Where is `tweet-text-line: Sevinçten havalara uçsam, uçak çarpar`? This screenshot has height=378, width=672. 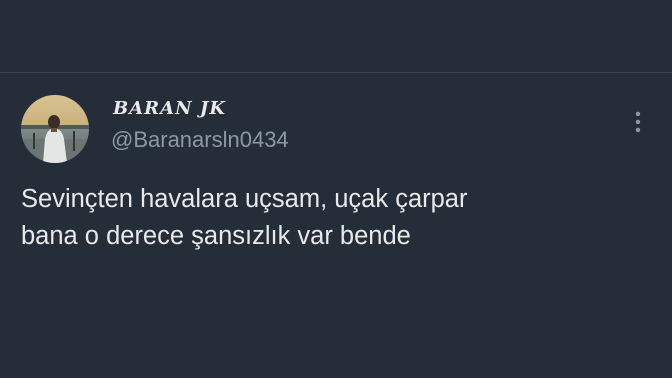
tweet-text-line: Sevinçten havalara uçsam, uçak çarpar is located at coordinates (244, 199).